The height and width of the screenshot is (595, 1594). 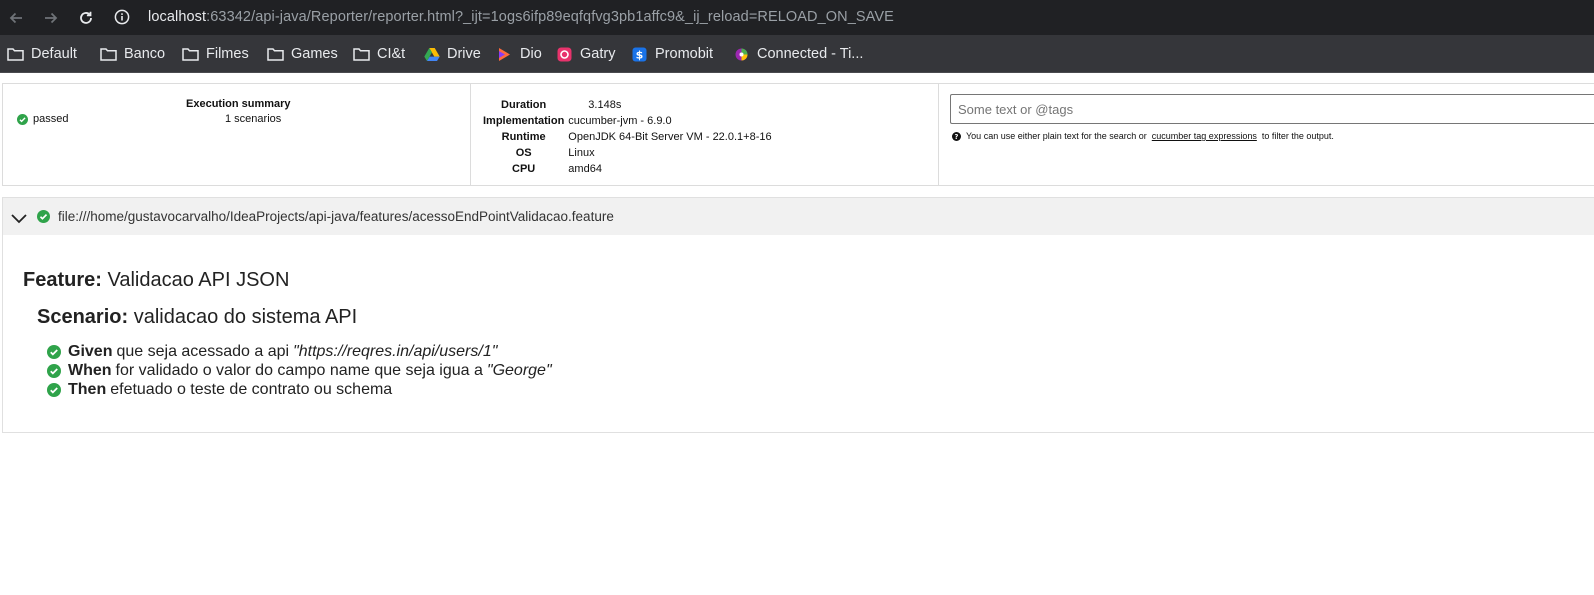 I want to click on scenario-title: Scenario: validacao do sistema API, so click(x=197, y=317).